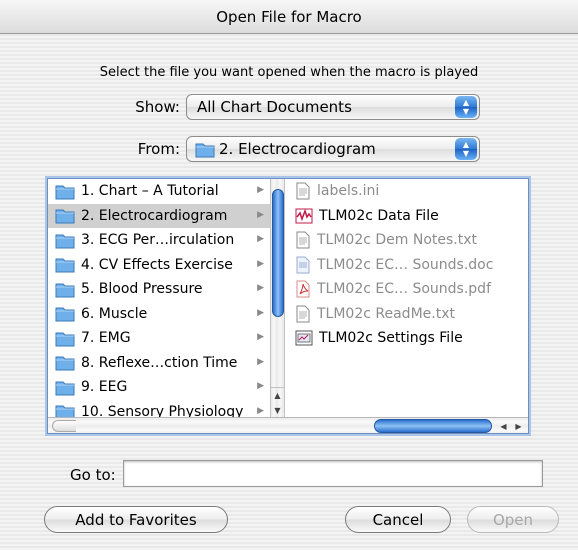 This screenshot has height=550, width=578. What do you see at coordinates (142, 289) in the screenshot?
I see `folder-item-label: 5. Blood Pressure` at bounding box center [142, 289].